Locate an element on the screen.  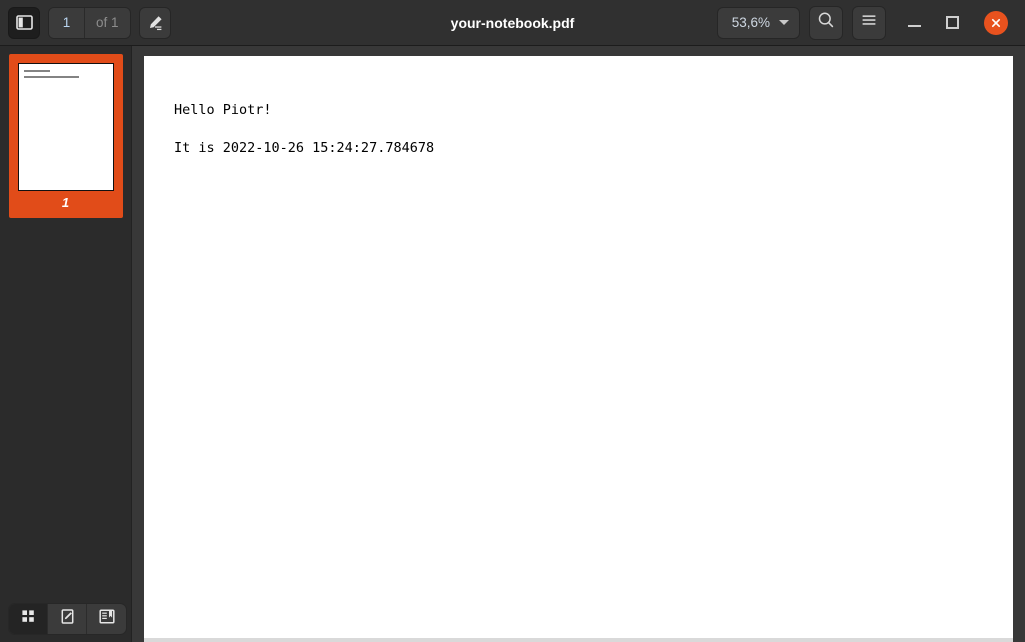
sidebar-mode-bar is located at coordinates (65, 618).